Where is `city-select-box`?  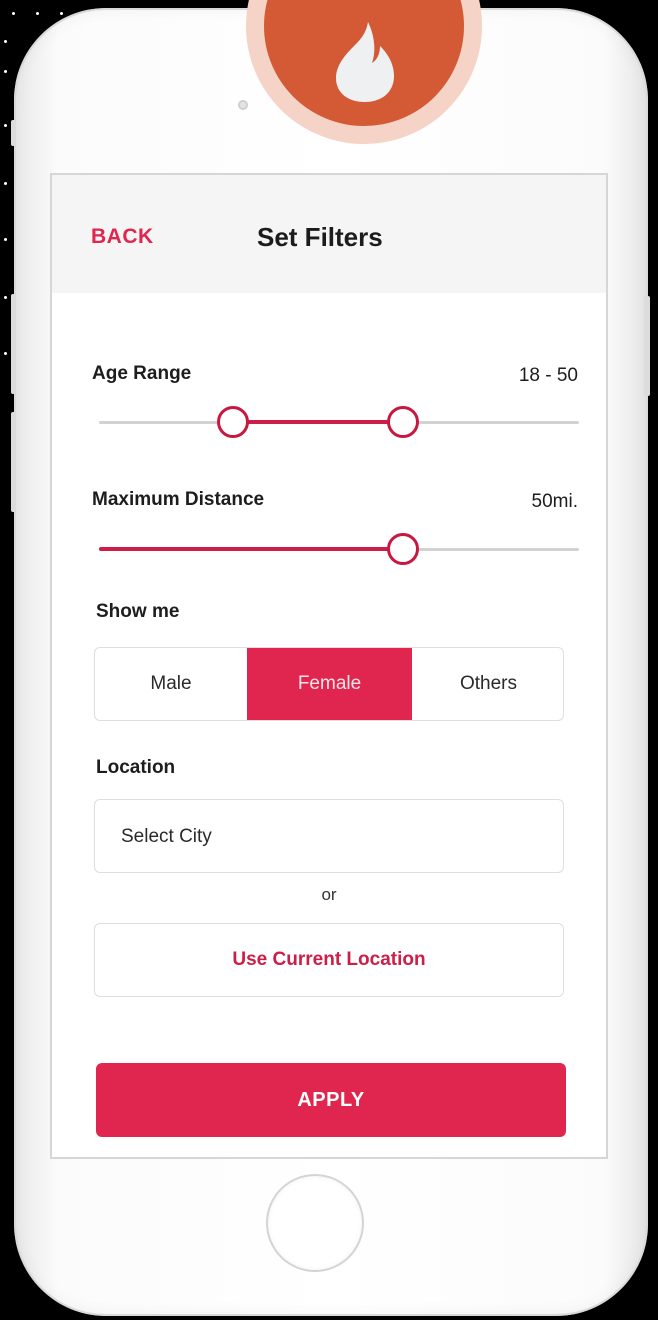 city-select-box is located at coordinates (329, 836).